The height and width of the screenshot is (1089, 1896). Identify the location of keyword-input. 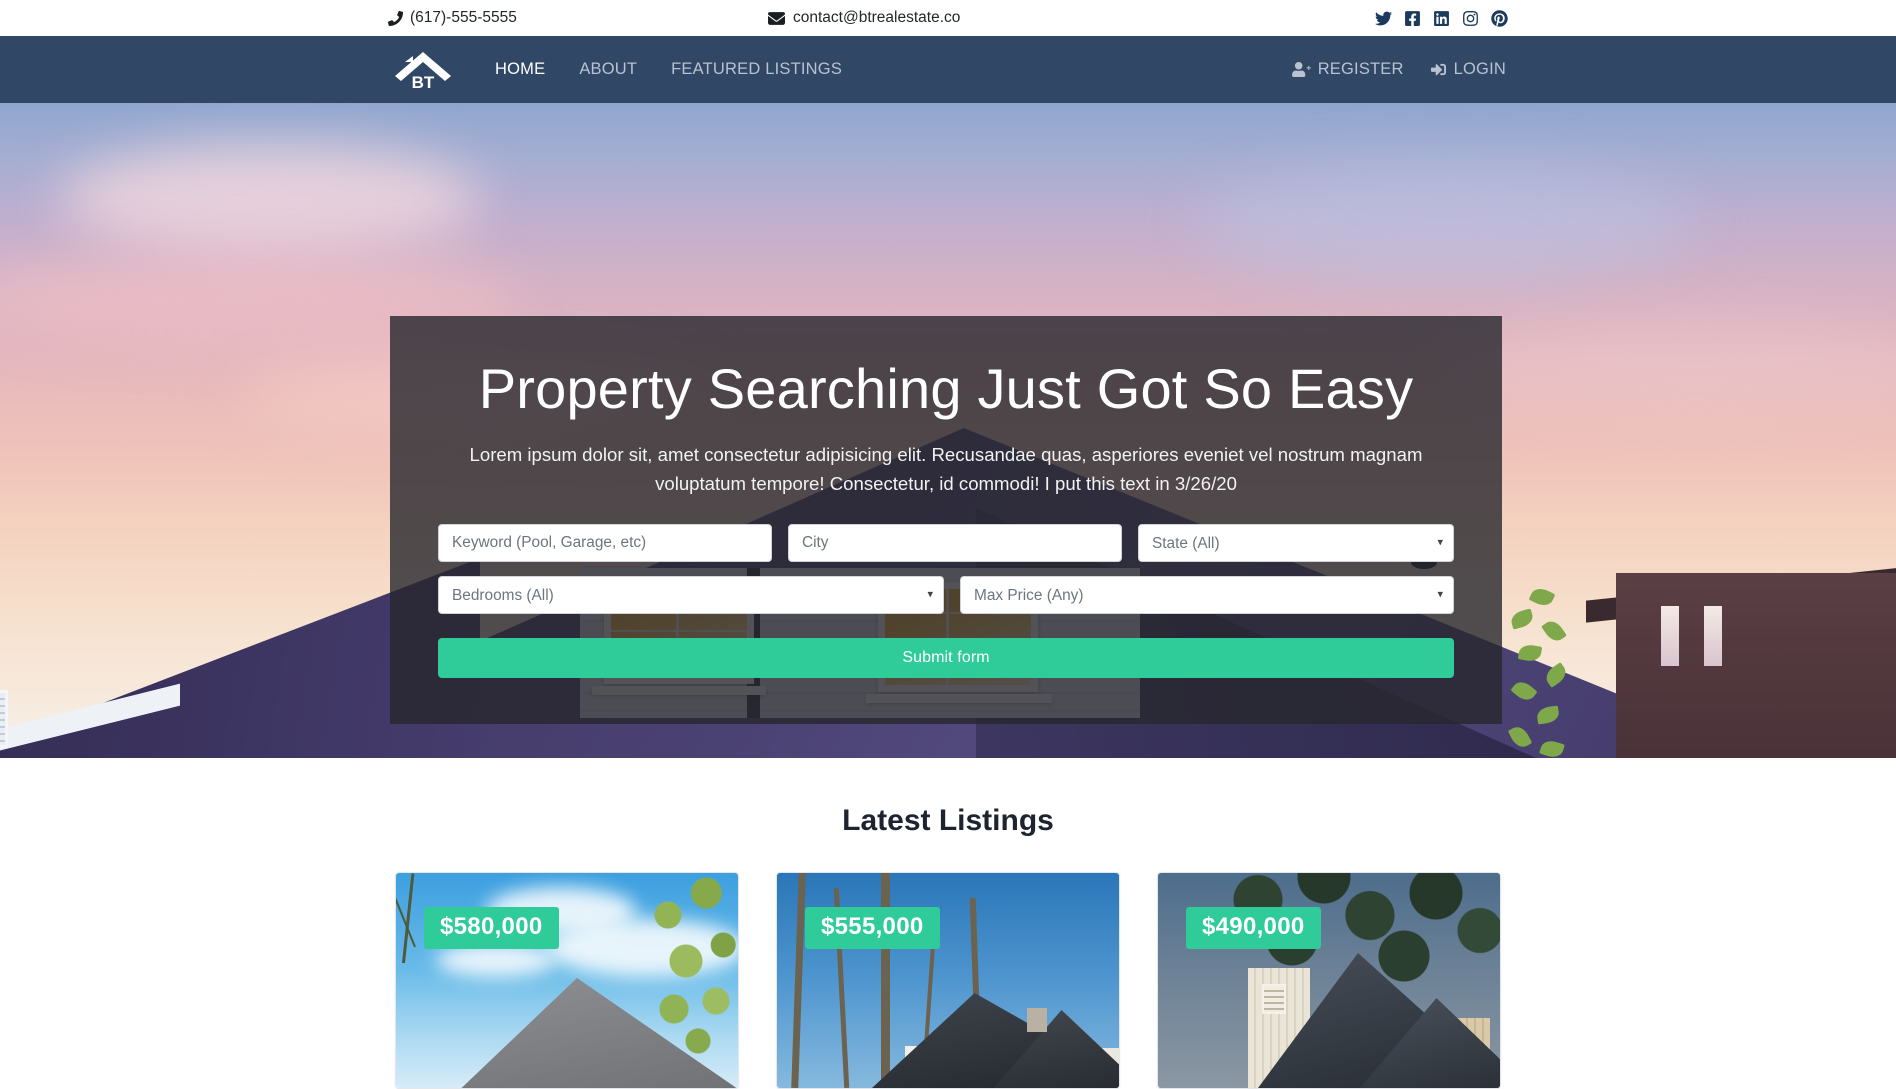
(605, 543).